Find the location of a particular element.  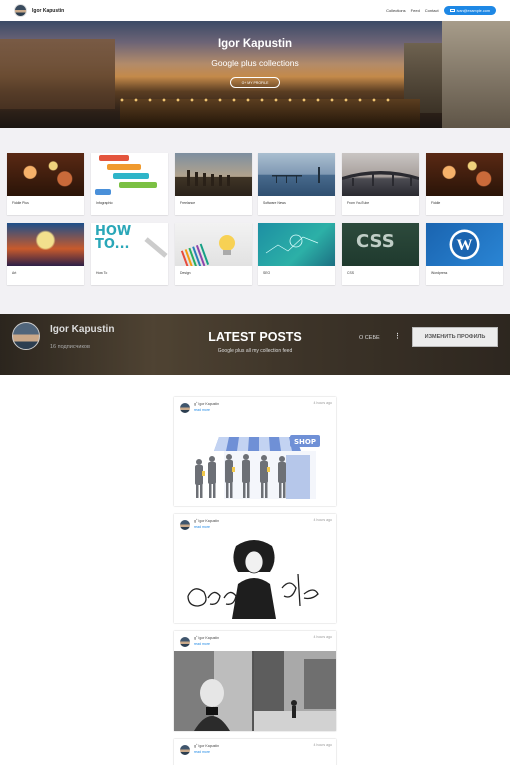

brand: Igor Kapustin is located at coordinates (39, 10).